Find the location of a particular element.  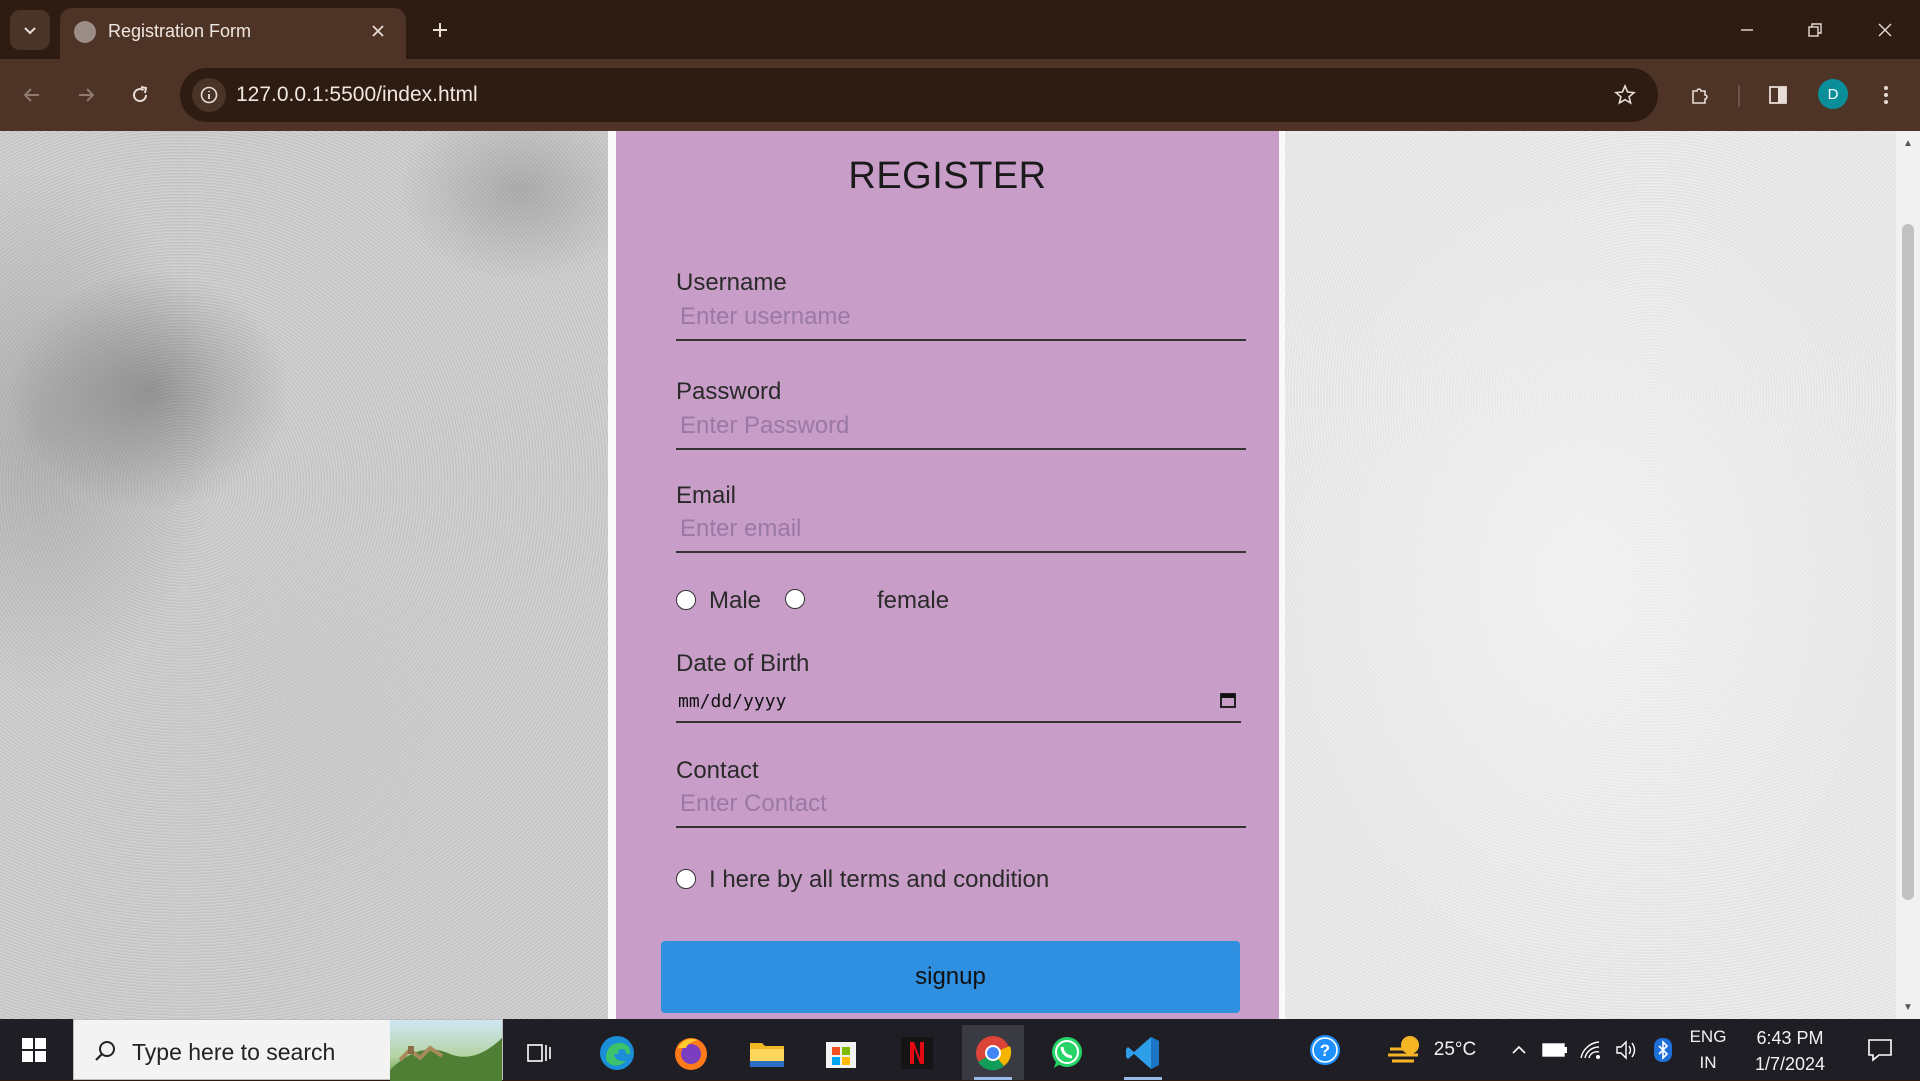

search-icon is located at coordinates (105, 1051).